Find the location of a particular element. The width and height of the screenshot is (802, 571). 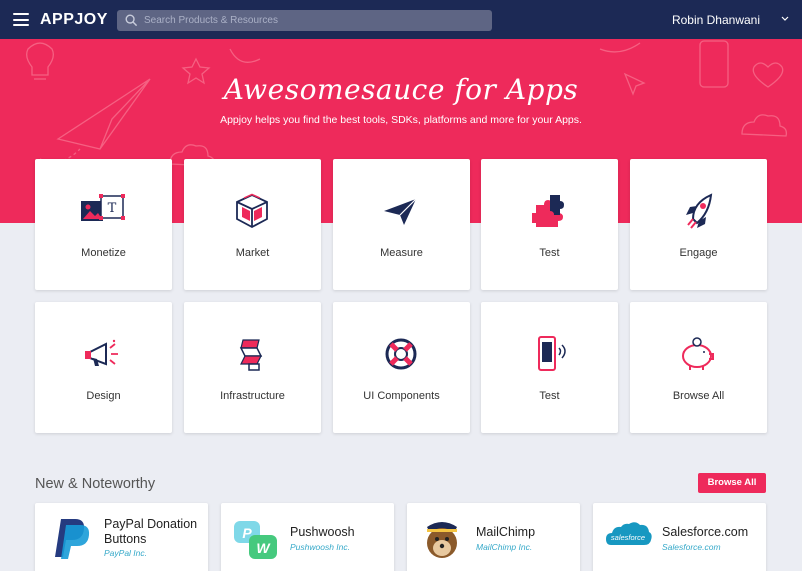

app-publisher: Salesforce.com is located at coordinates (691, 547).